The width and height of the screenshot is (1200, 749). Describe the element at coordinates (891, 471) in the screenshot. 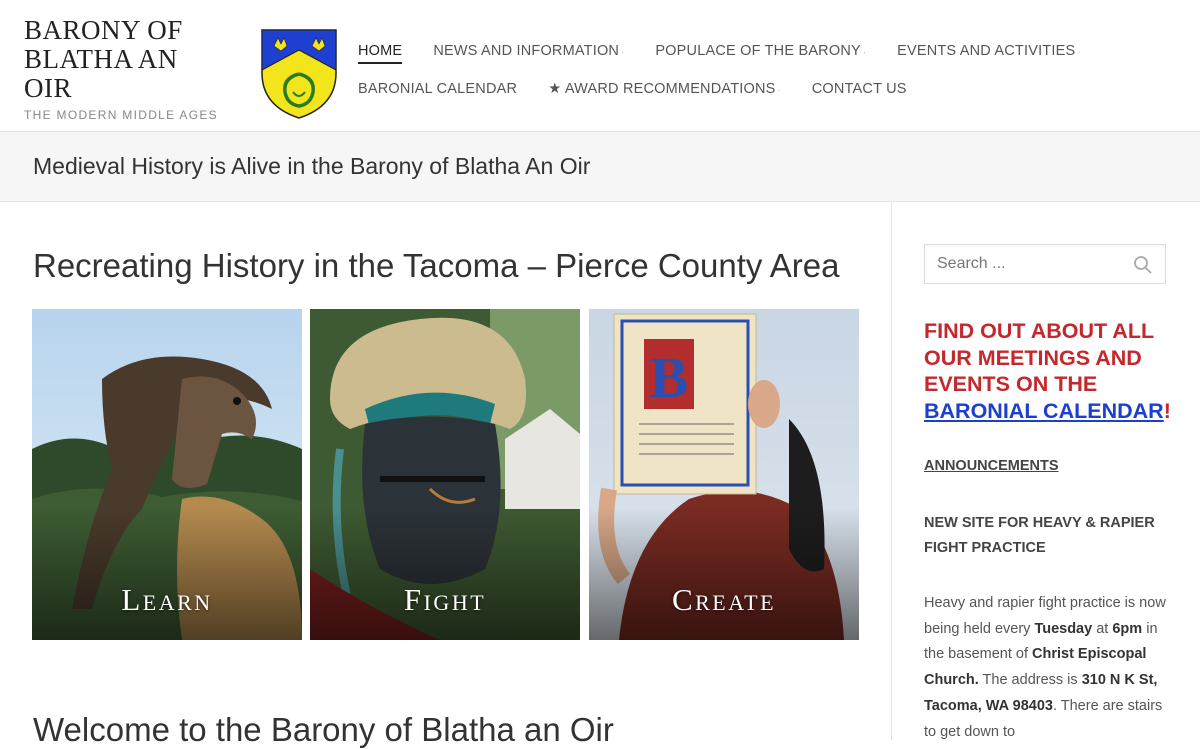

I see `sidebar-divider` at that location.